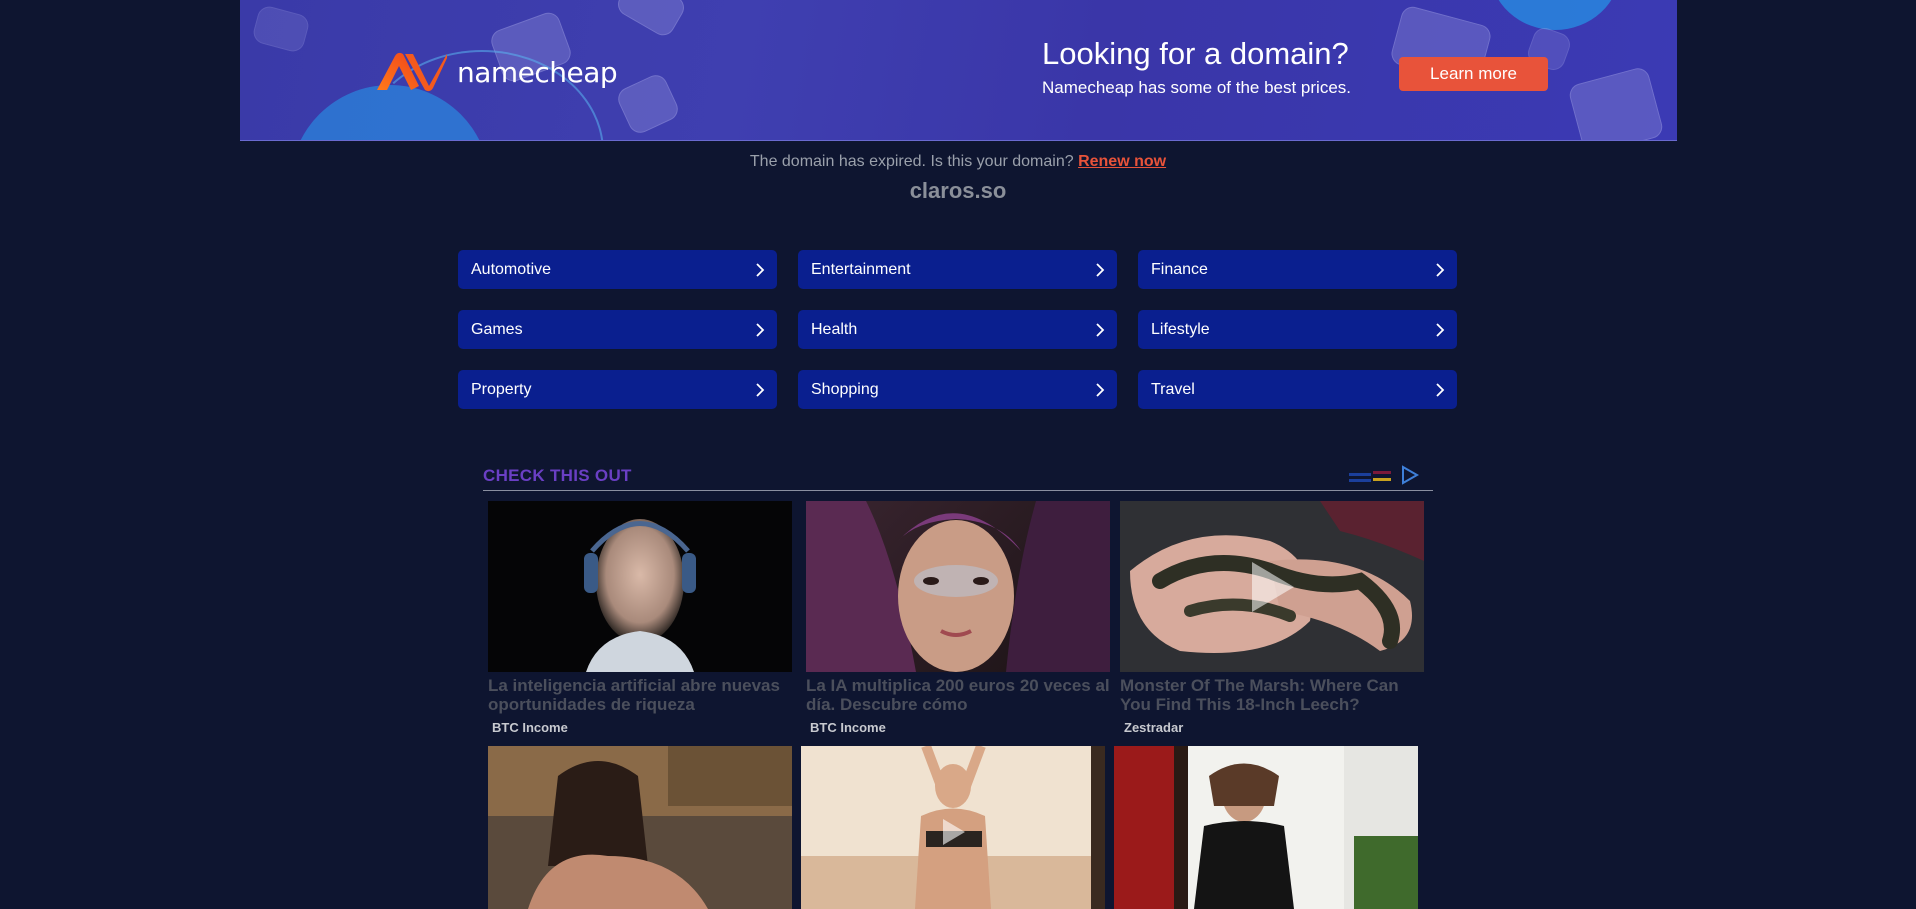  I want to click on robot-woman-image, so click(640, 595).